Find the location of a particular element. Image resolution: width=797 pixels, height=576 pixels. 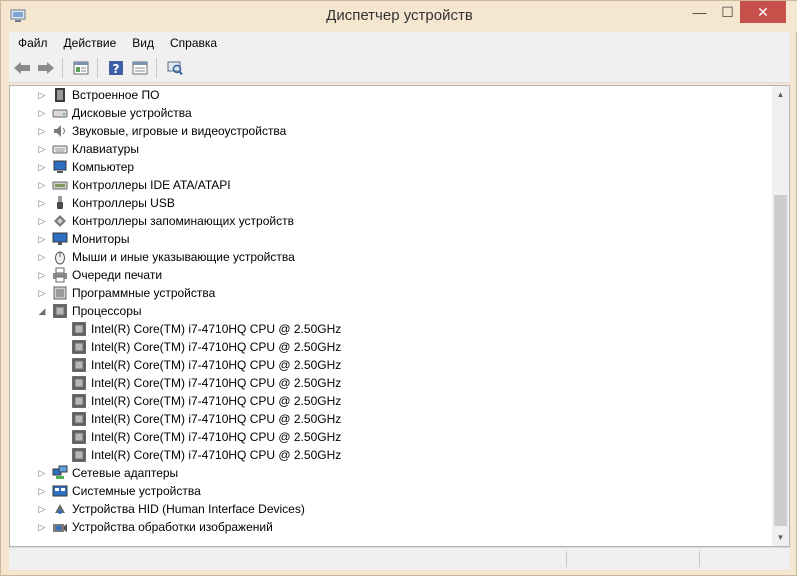

speaker-icon is located at coordinates (59, 131).